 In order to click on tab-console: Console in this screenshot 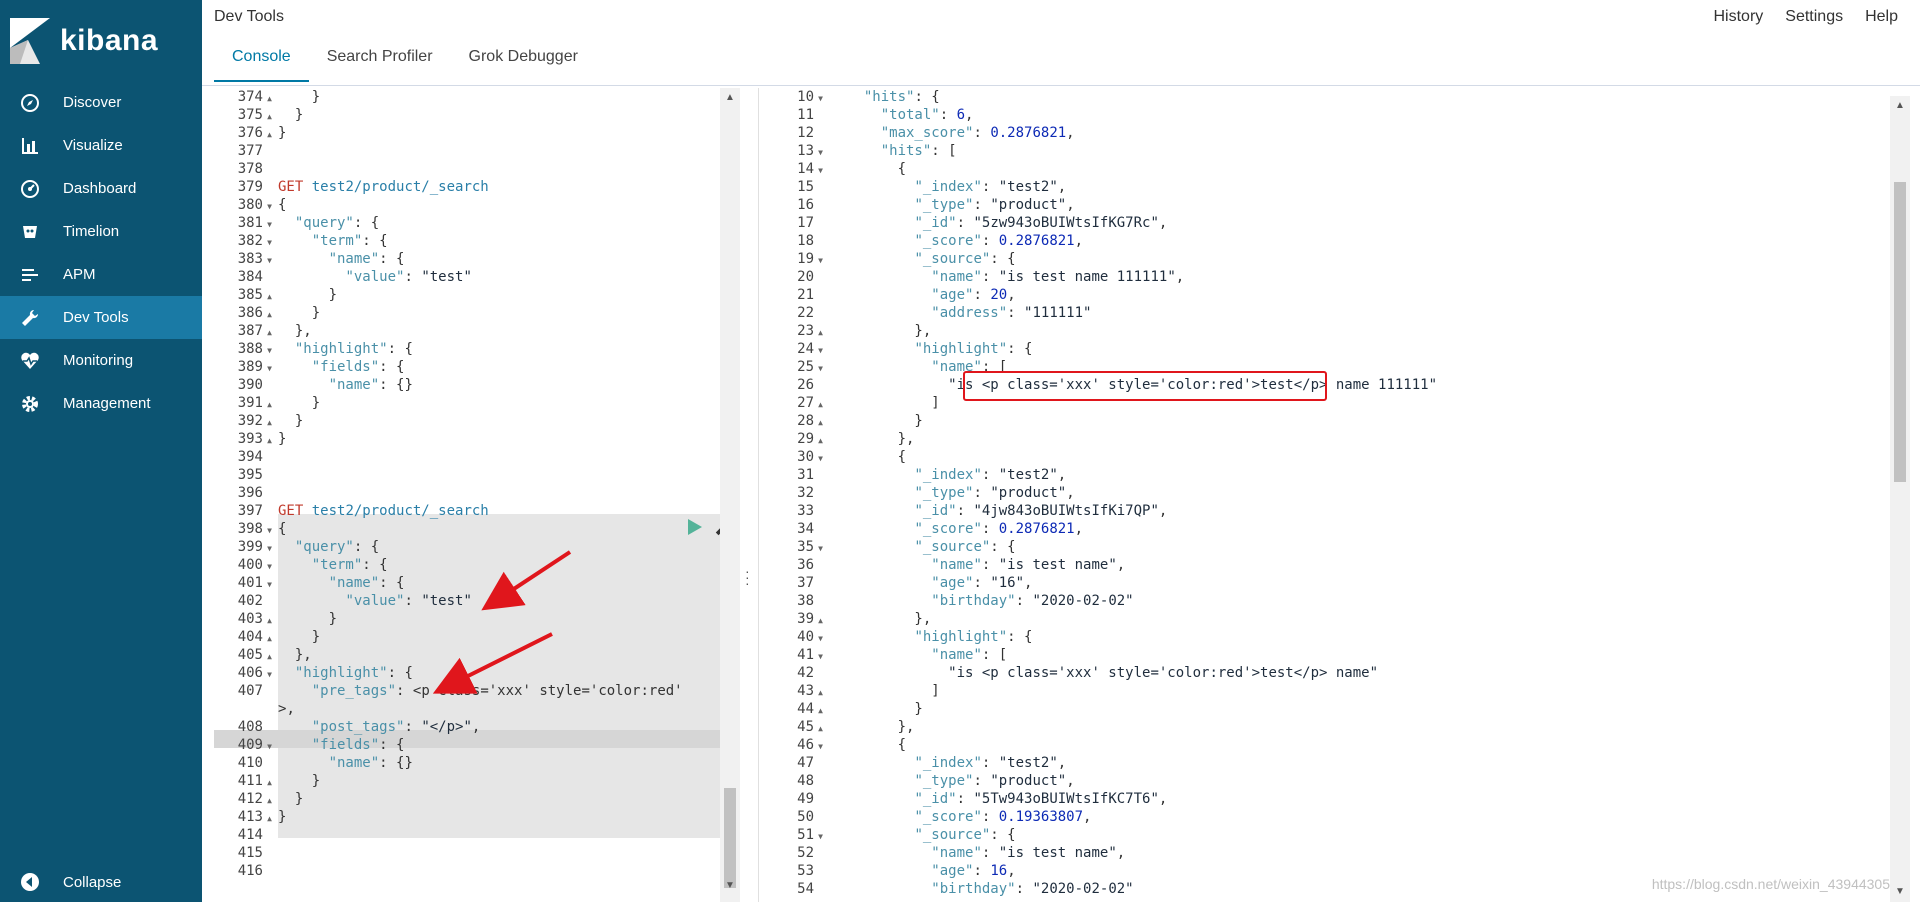, I will do `click(261, 61)`.